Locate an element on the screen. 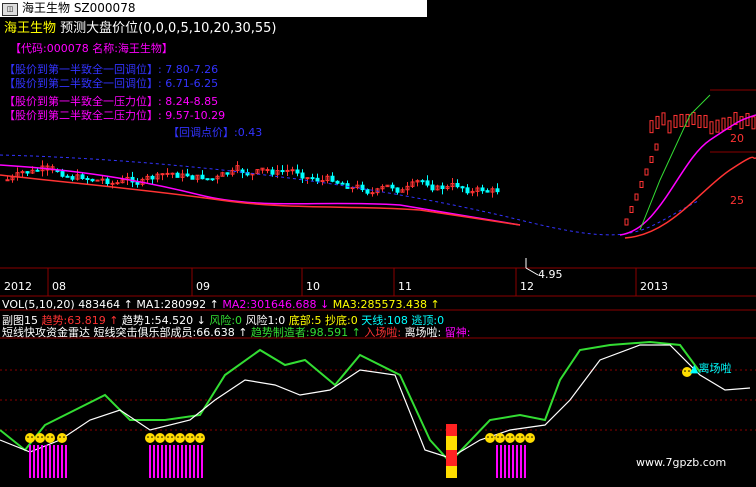  date-2012: 2012 is located at coordinates (18, 286).